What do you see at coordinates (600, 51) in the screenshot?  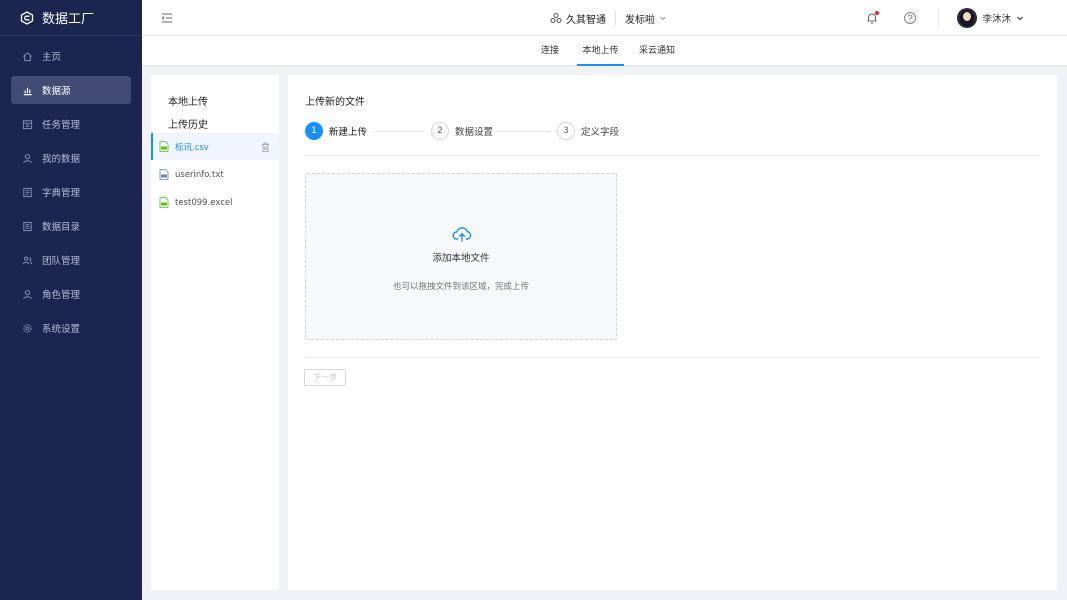 I see `tab-local-upload: 本地上传` at bounding box center [600, 51].